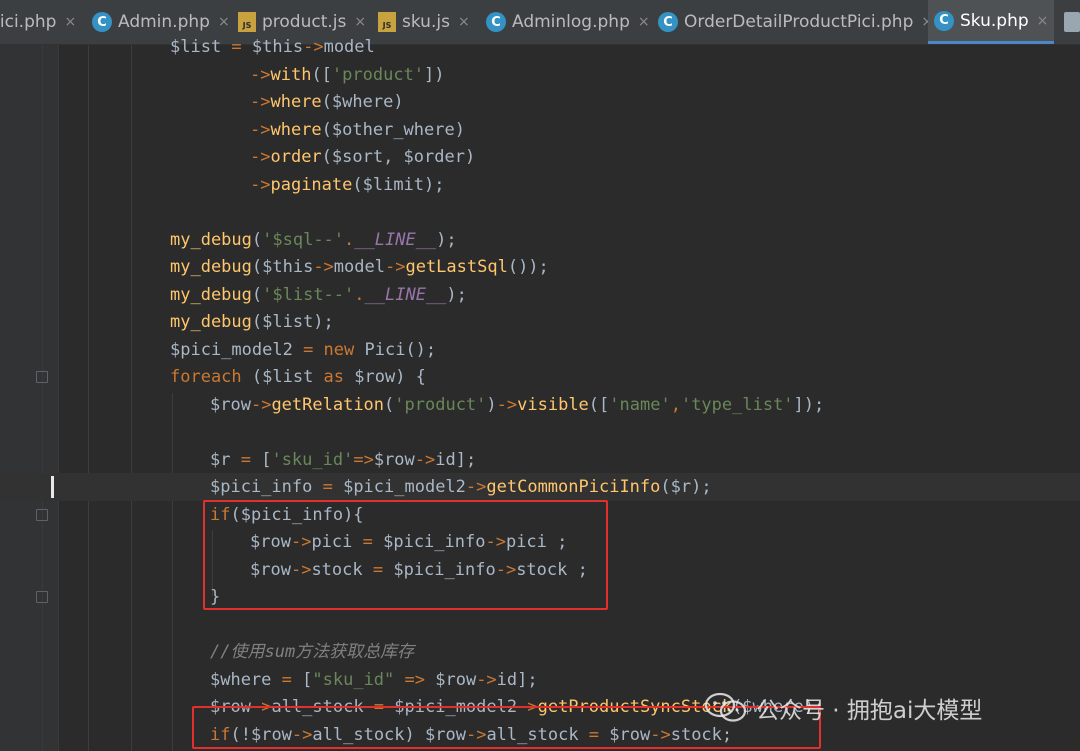 Image resolution: width=1080 pixels, height=751 pixels. What do you see at coordinates (725, 707) in the screenshot?
I see `wechat-icon` at bounding box center [725, 707].